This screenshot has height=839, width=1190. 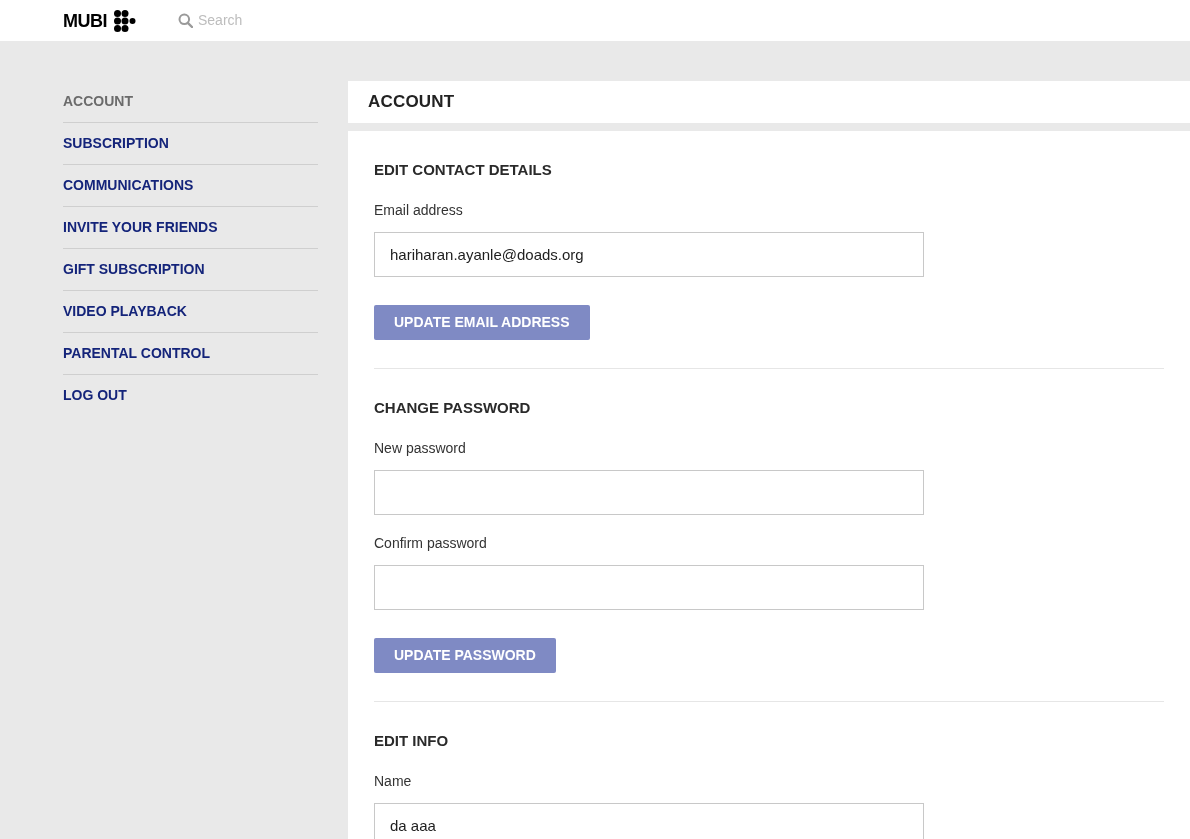 What do you see at coordinates (85, 20) in the screenshot?
I see `logo-wordmark: MUBI` at bounding box center [85, 20].